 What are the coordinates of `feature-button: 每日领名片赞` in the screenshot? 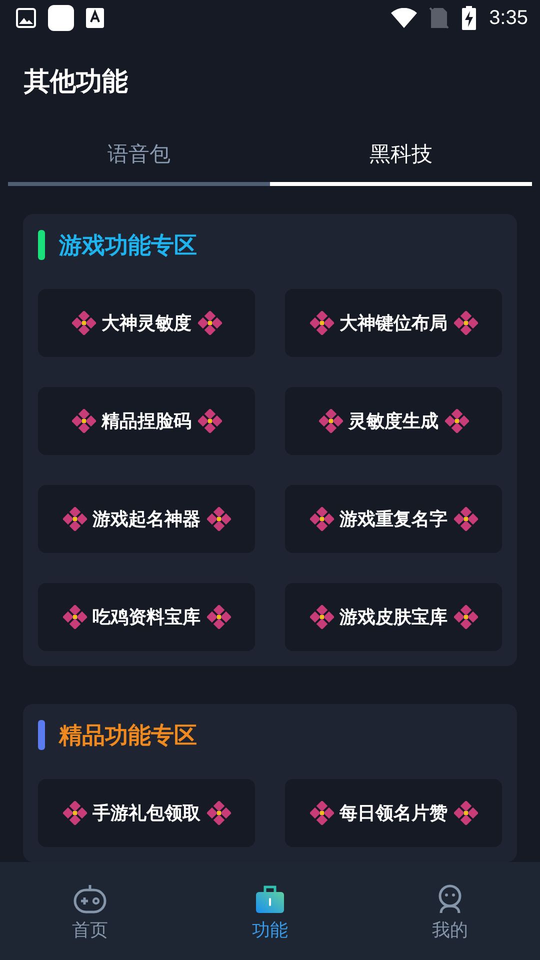 It's located at (393, 813).